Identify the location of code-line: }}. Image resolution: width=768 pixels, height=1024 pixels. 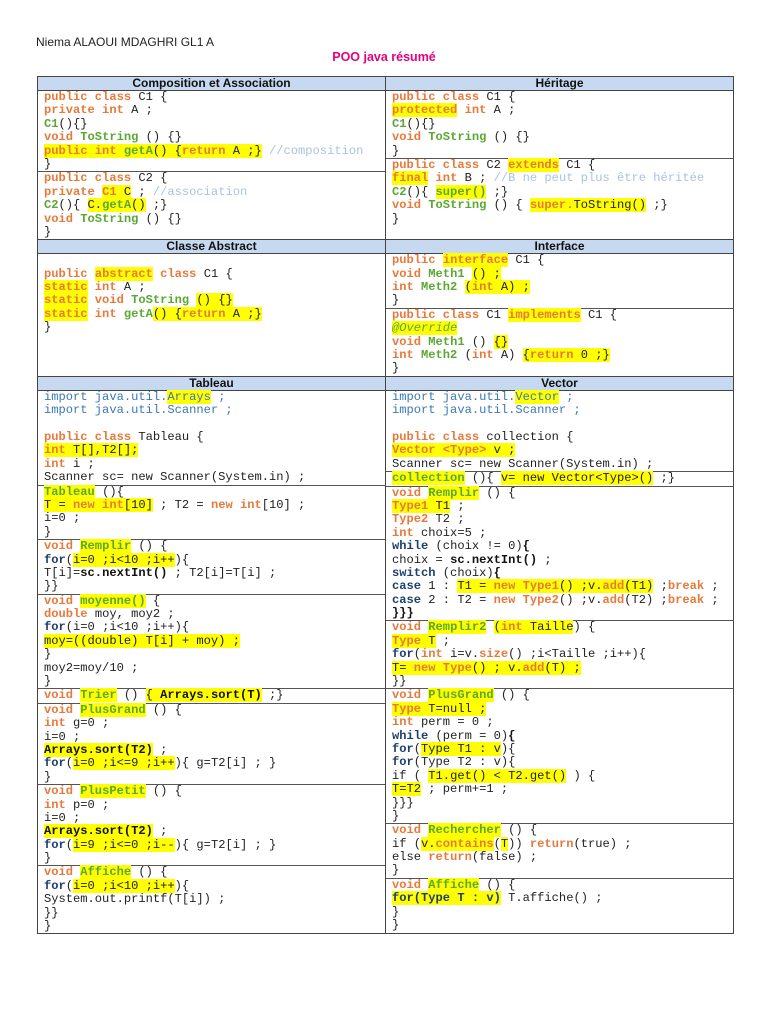
(214, 586).